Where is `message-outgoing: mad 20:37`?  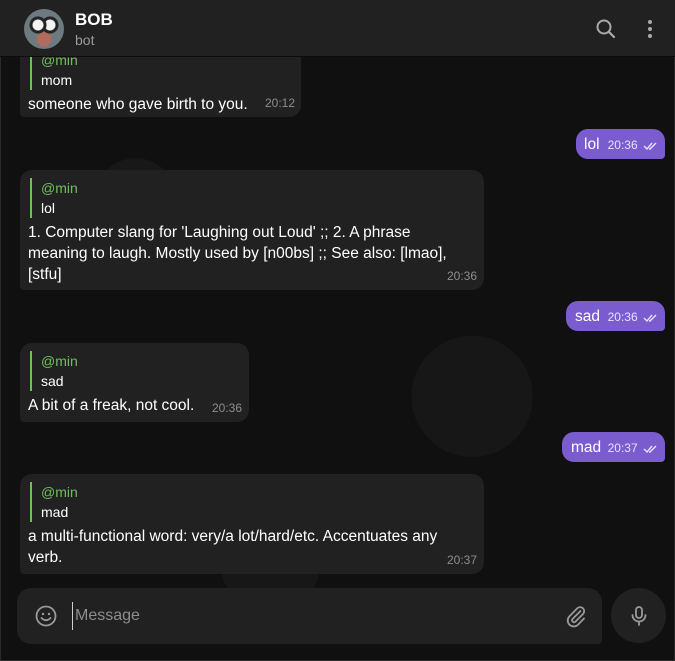
message-outgoing: mad 20:37 is located at coordinates (613, 447).